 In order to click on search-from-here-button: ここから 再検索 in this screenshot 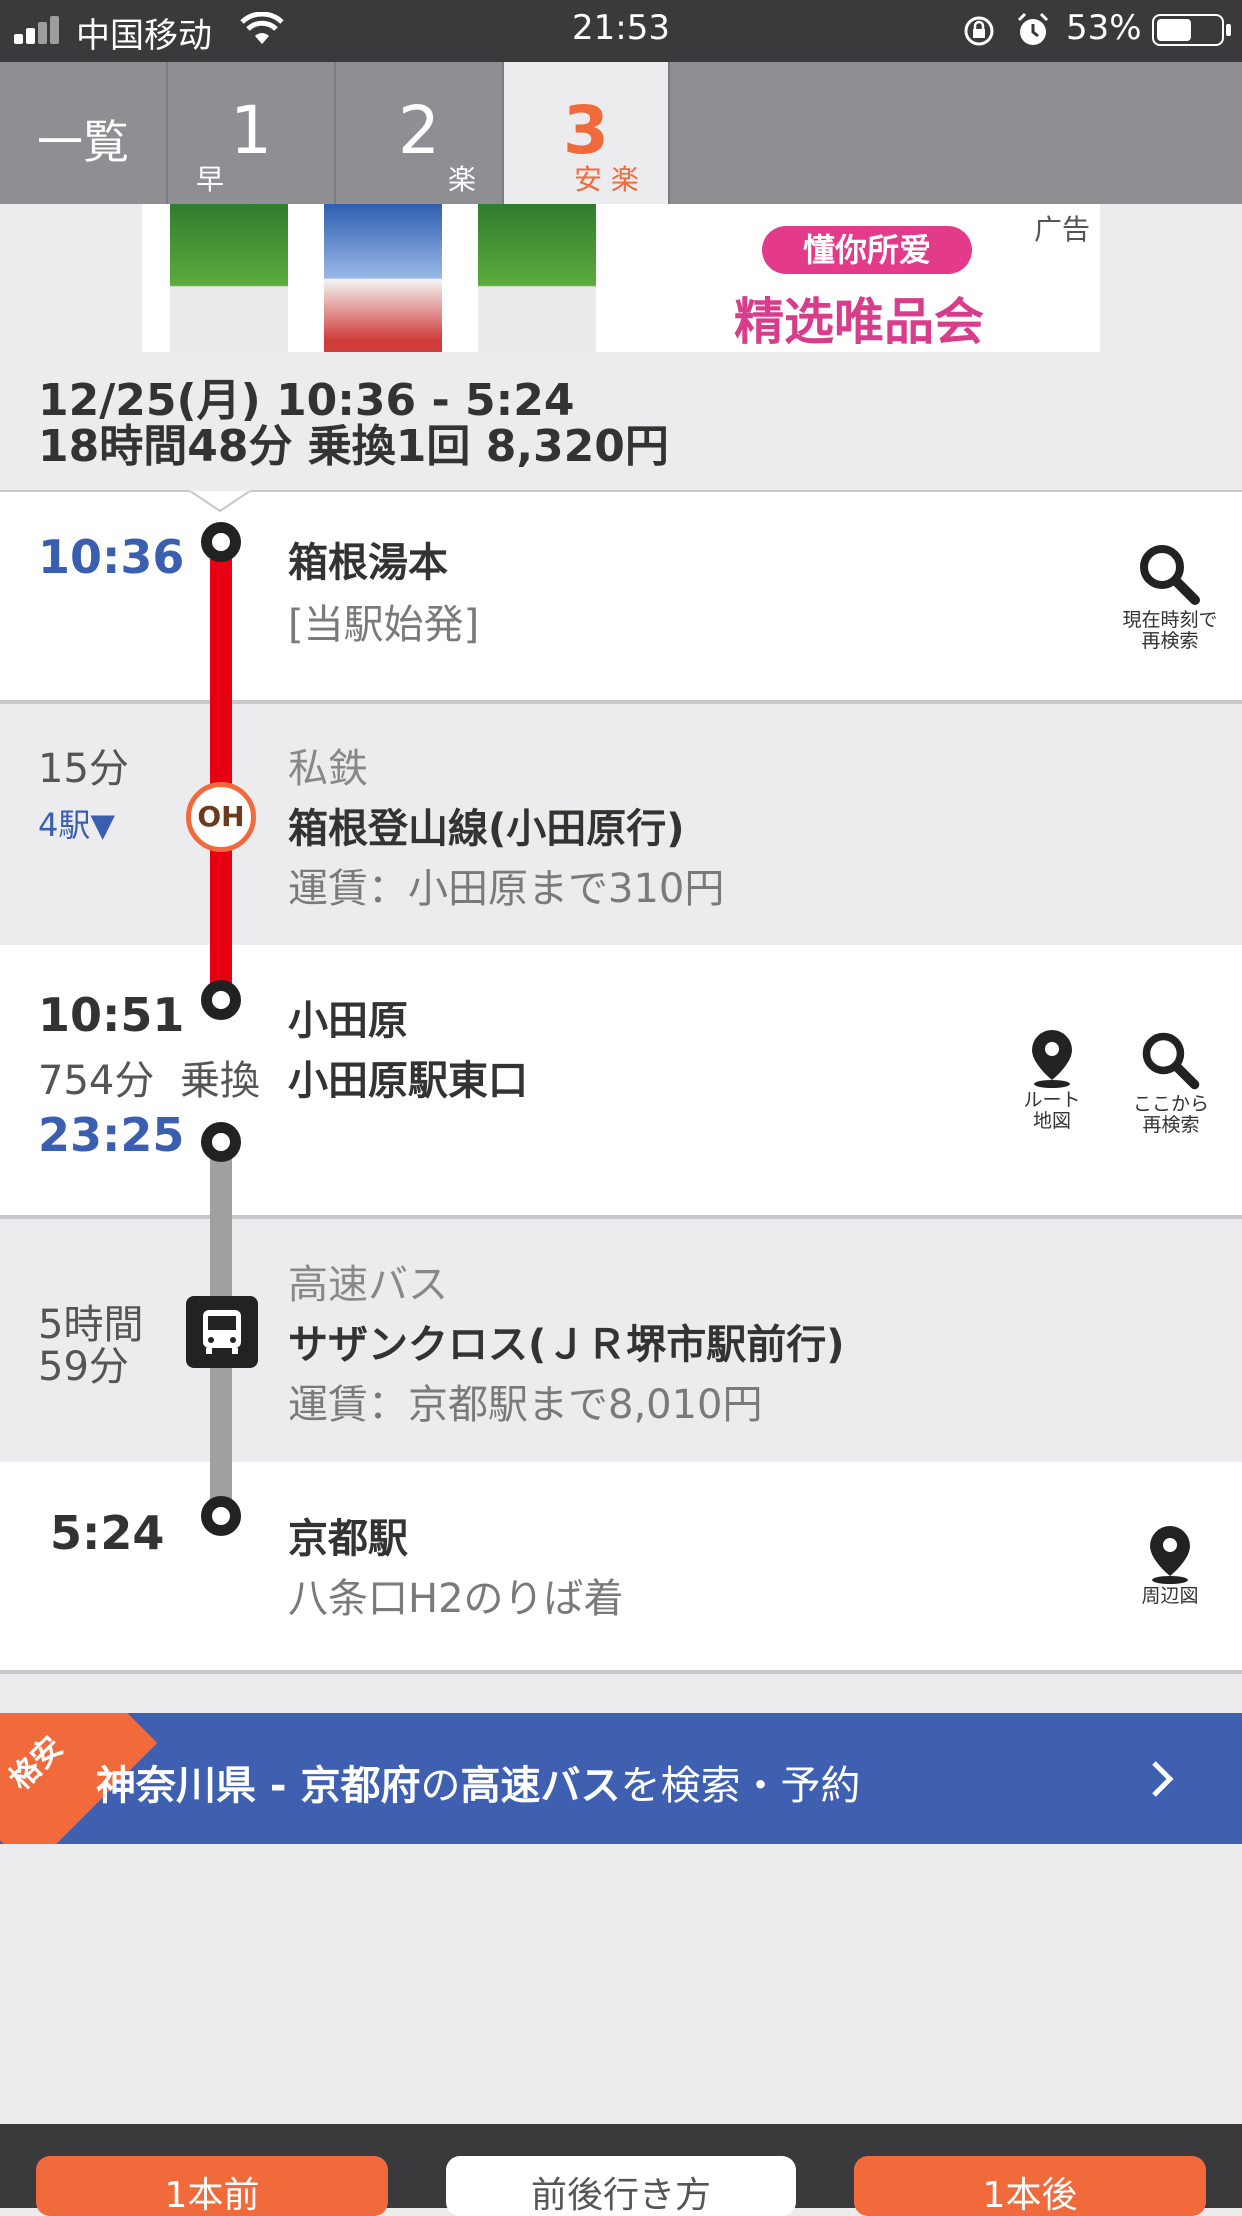, I will do `click(1171, 1082)`.